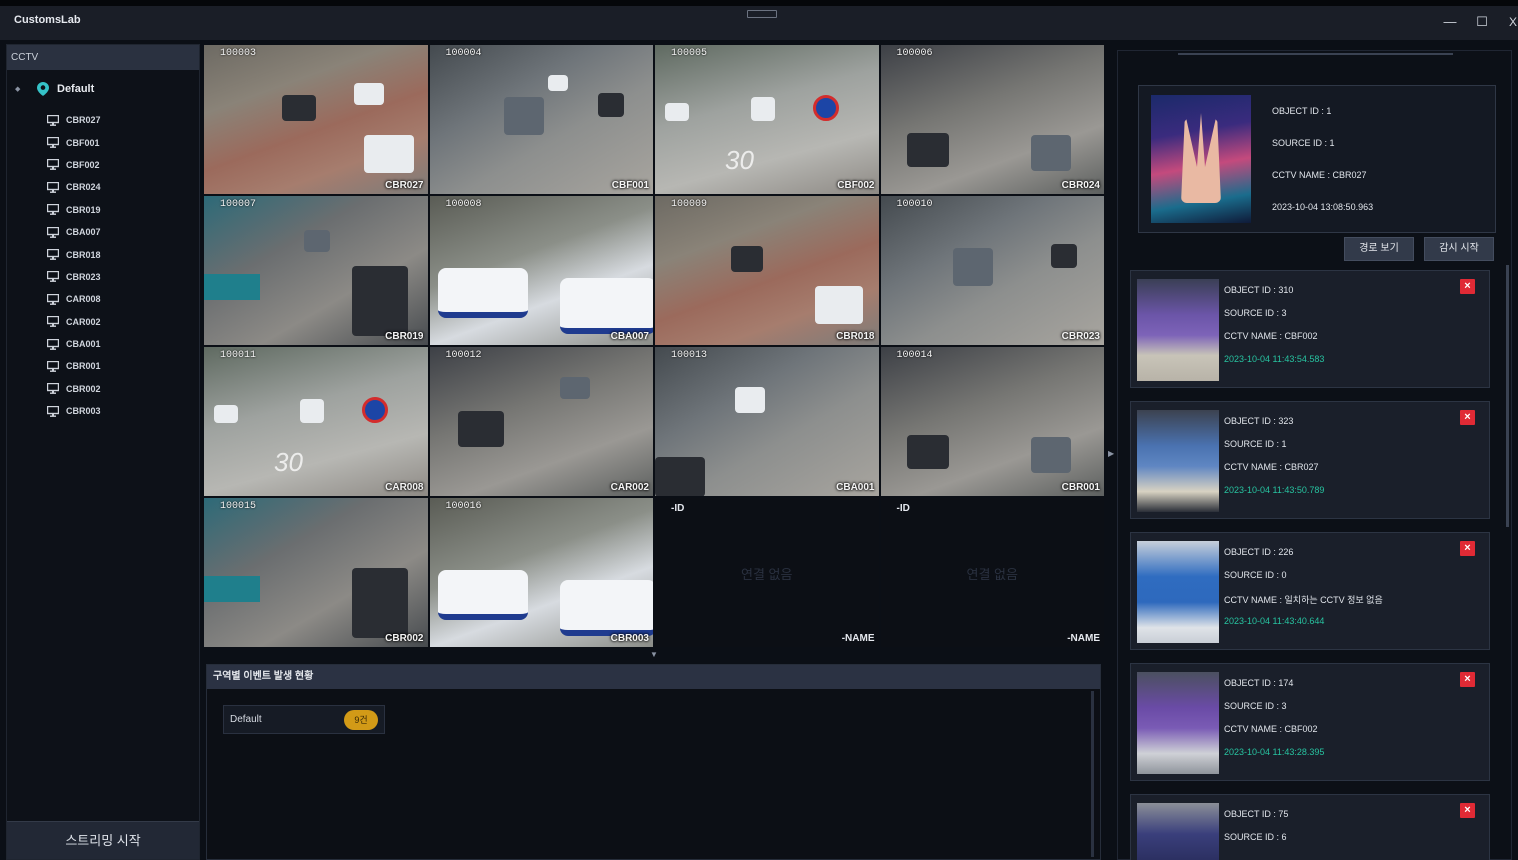  What do you see at coordinates (1178, 330) in the screenshot?
I see `person-thumbnail` at bounding box center [1178, 330].